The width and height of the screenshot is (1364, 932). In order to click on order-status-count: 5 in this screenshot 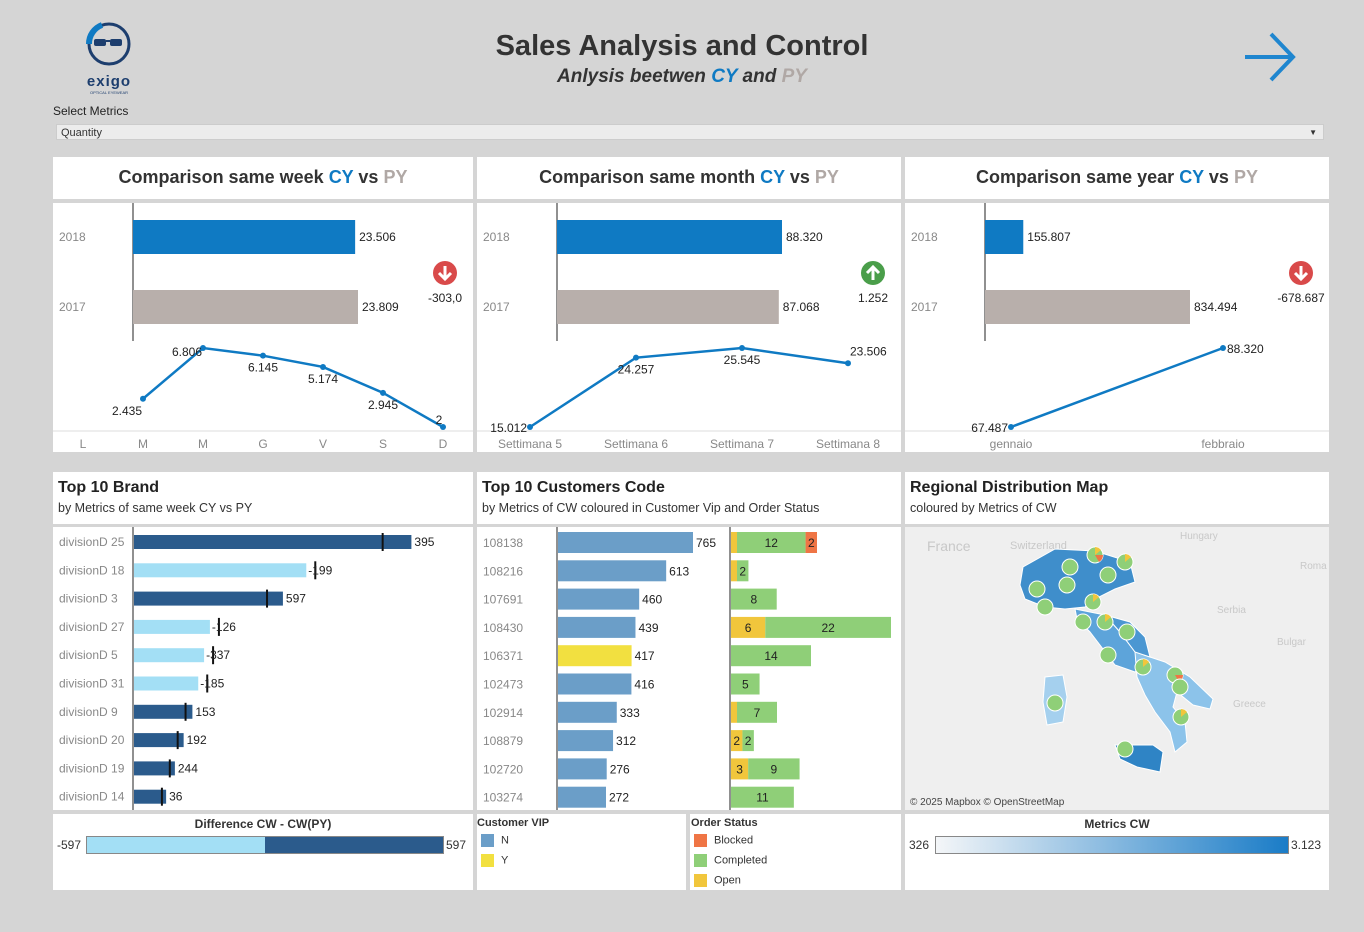, I will do `click(745, 685)`.